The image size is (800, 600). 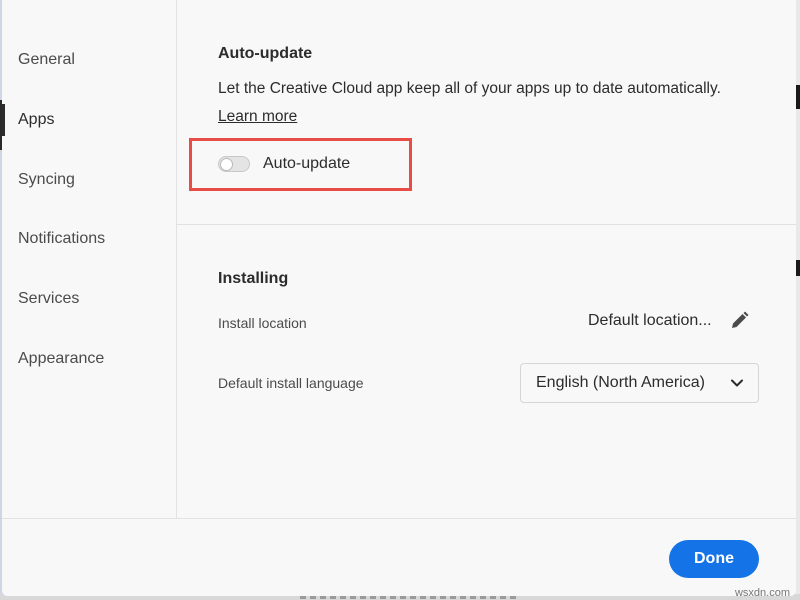 I want to click on install-location-label: Install location, so click(x=262, y=323).